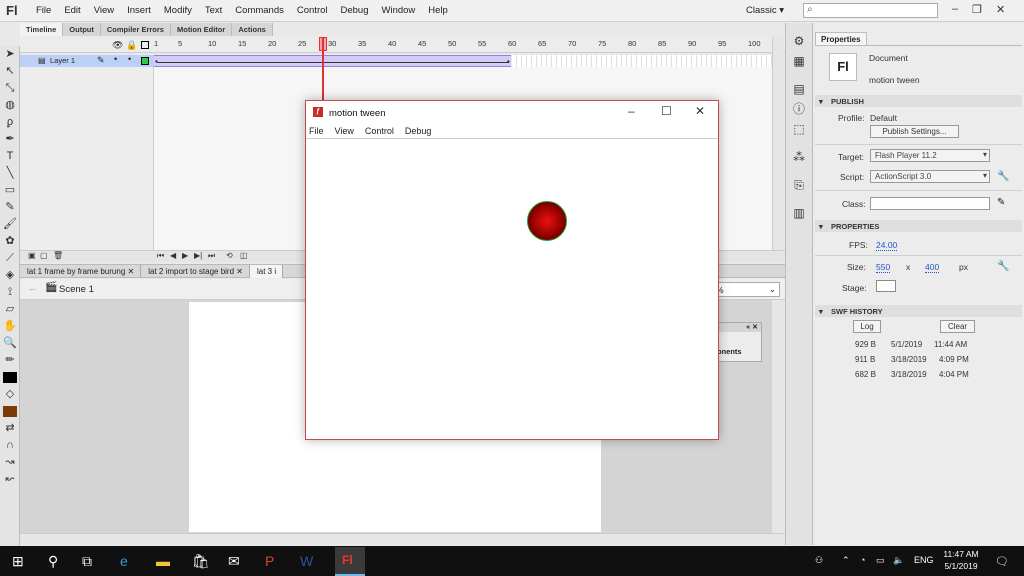  I want to click on horizontal-scrollbar, so click(402, 538).